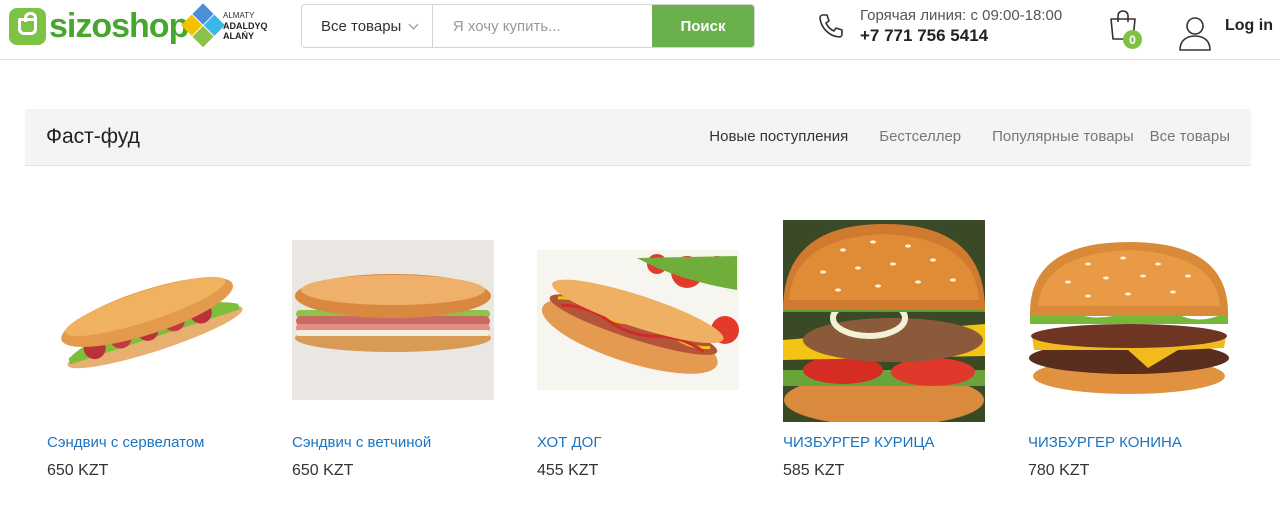  I want to click on hotline-number: +7 771 756 5414, so click(961, 35).